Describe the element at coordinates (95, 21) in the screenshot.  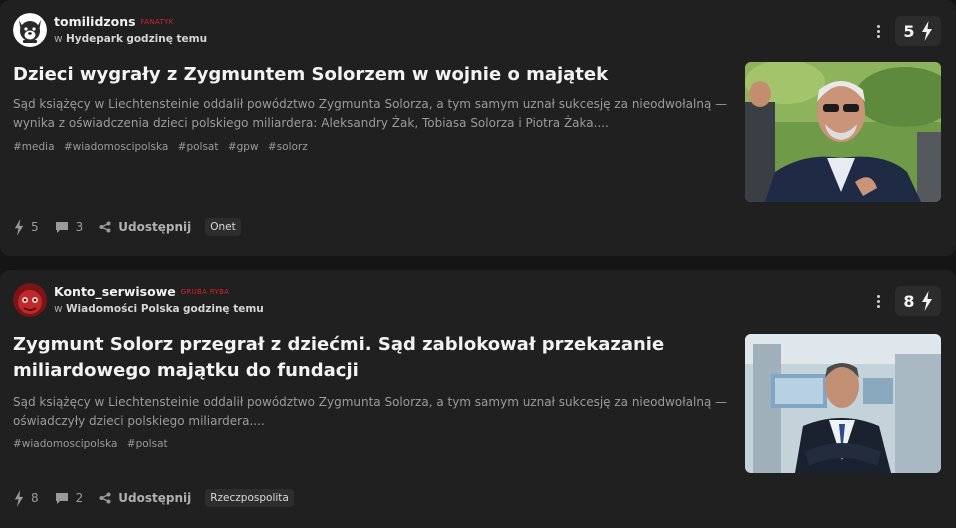
I see `author-name-text: tomilidzons` at that location.